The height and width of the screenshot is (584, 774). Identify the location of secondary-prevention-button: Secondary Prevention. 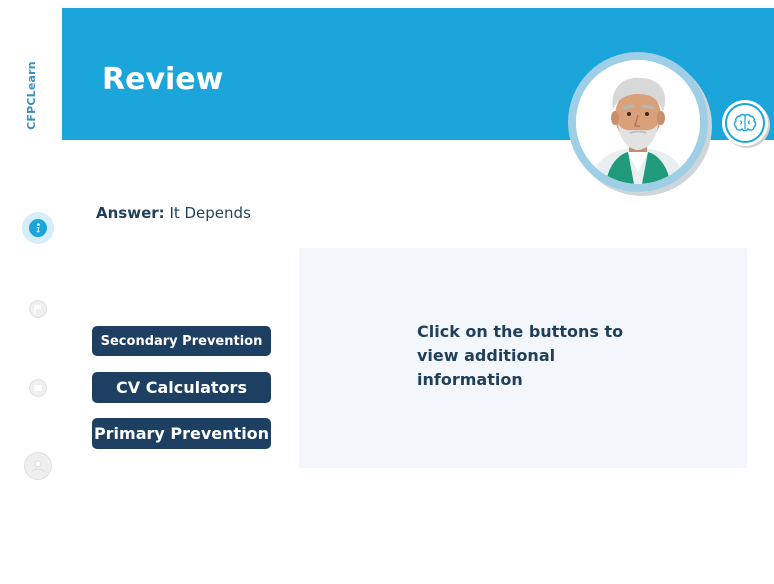
(181, 341).